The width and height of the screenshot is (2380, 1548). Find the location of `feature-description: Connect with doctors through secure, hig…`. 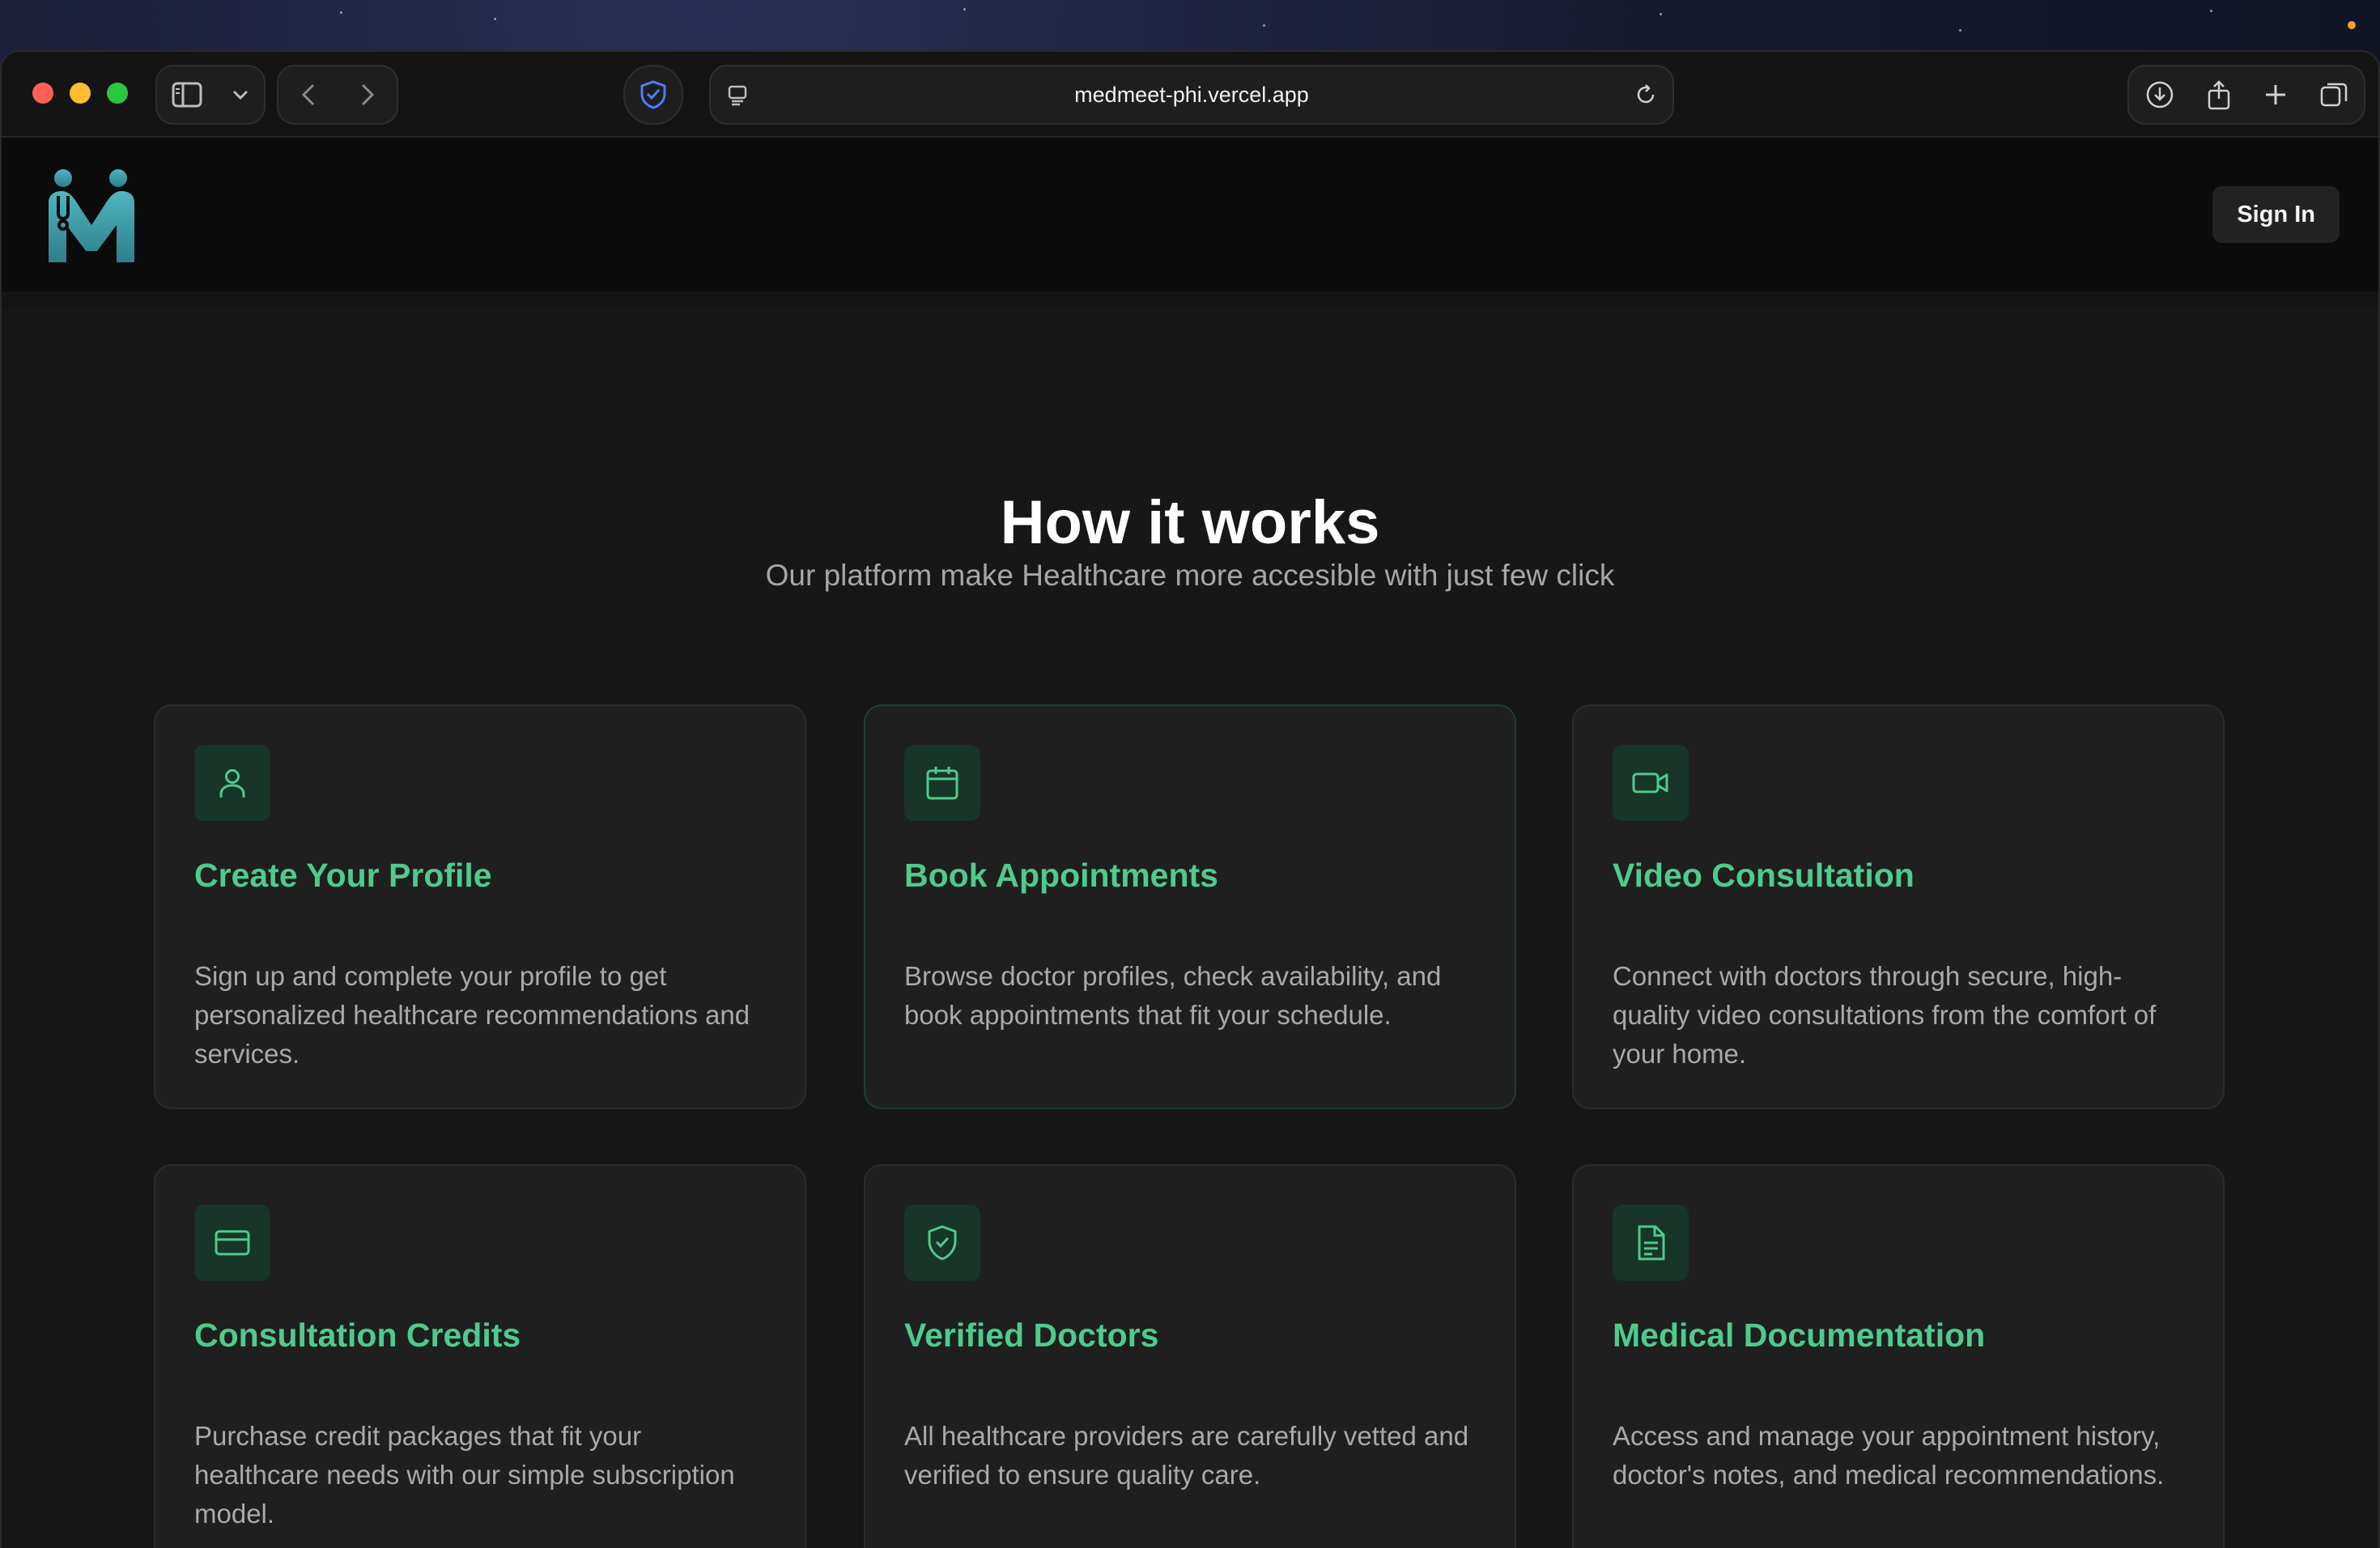

feature-description: Connect with doctors through secure, hig… is located at coordinates (1885, 1015).